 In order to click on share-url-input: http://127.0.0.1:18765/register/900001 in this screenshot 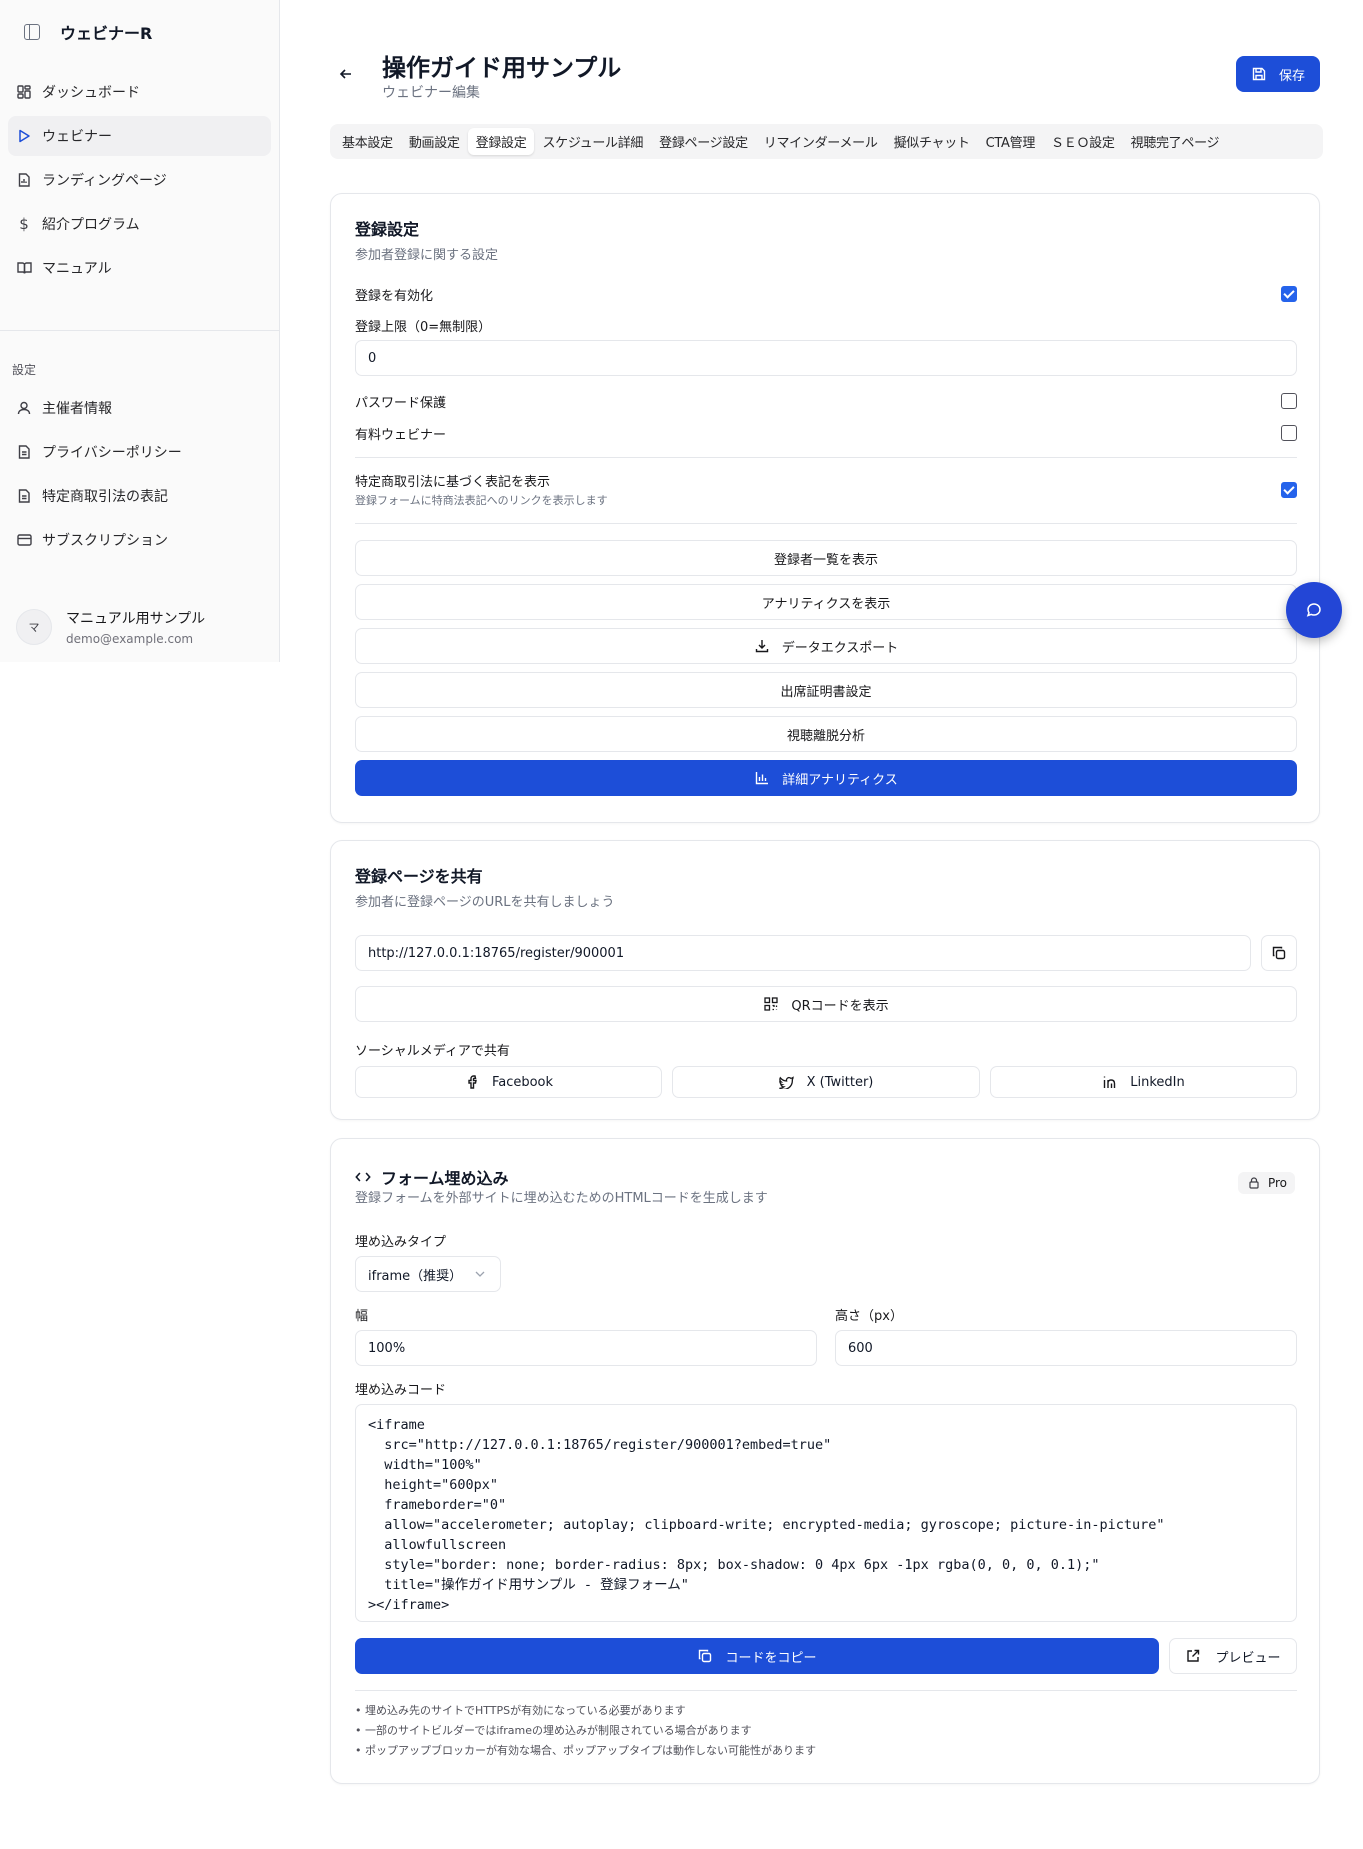, I will do `click(803, 953)`.